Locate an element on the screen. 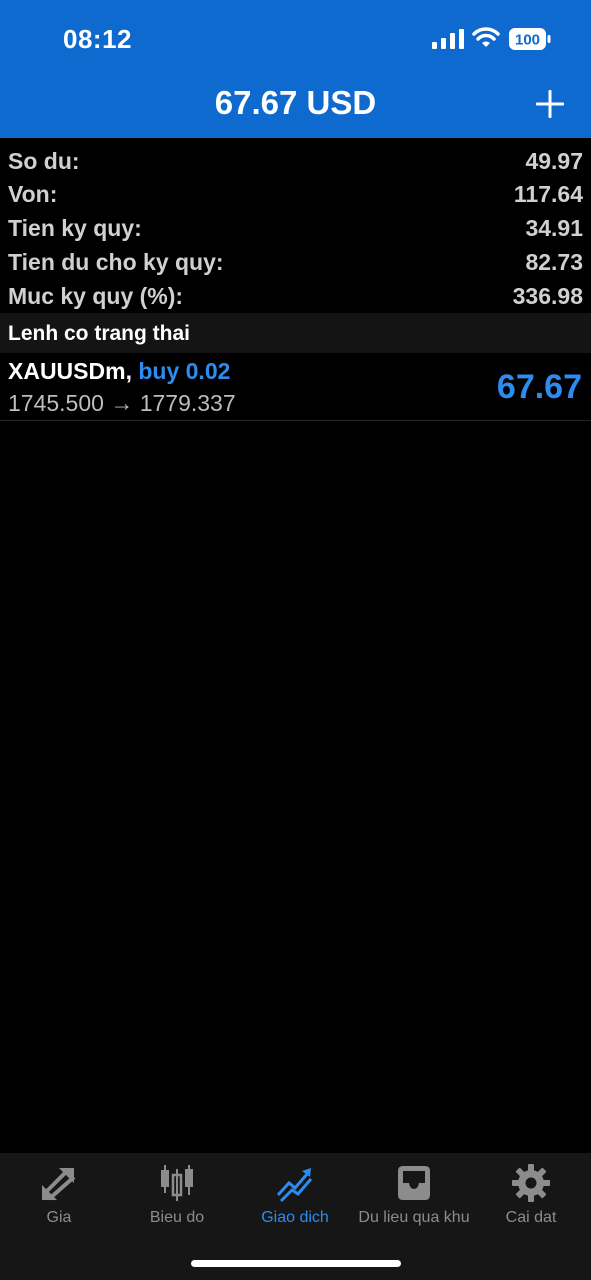  battery-icon: 100 is located at coordinates (530, 39).